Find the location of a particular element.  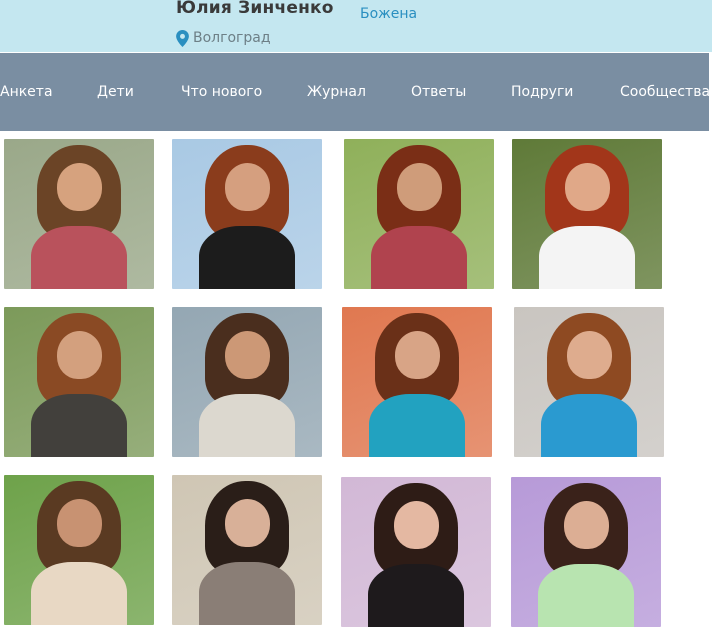

tab-podrugi: Подруги is located at coordinates (542, 92).